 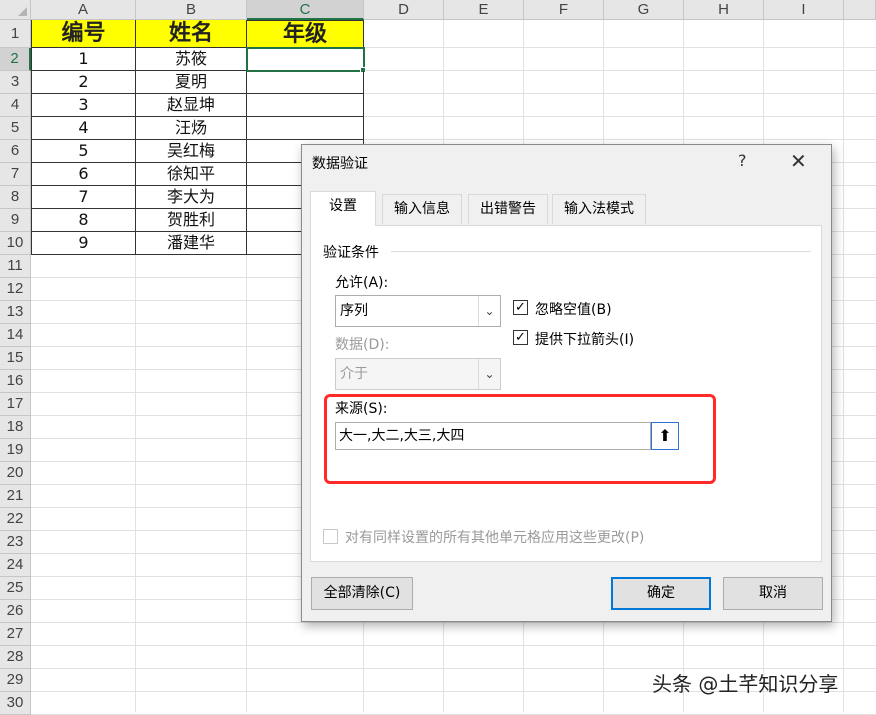 I want to click on cell-id: 2, so click(x=83, y=82).